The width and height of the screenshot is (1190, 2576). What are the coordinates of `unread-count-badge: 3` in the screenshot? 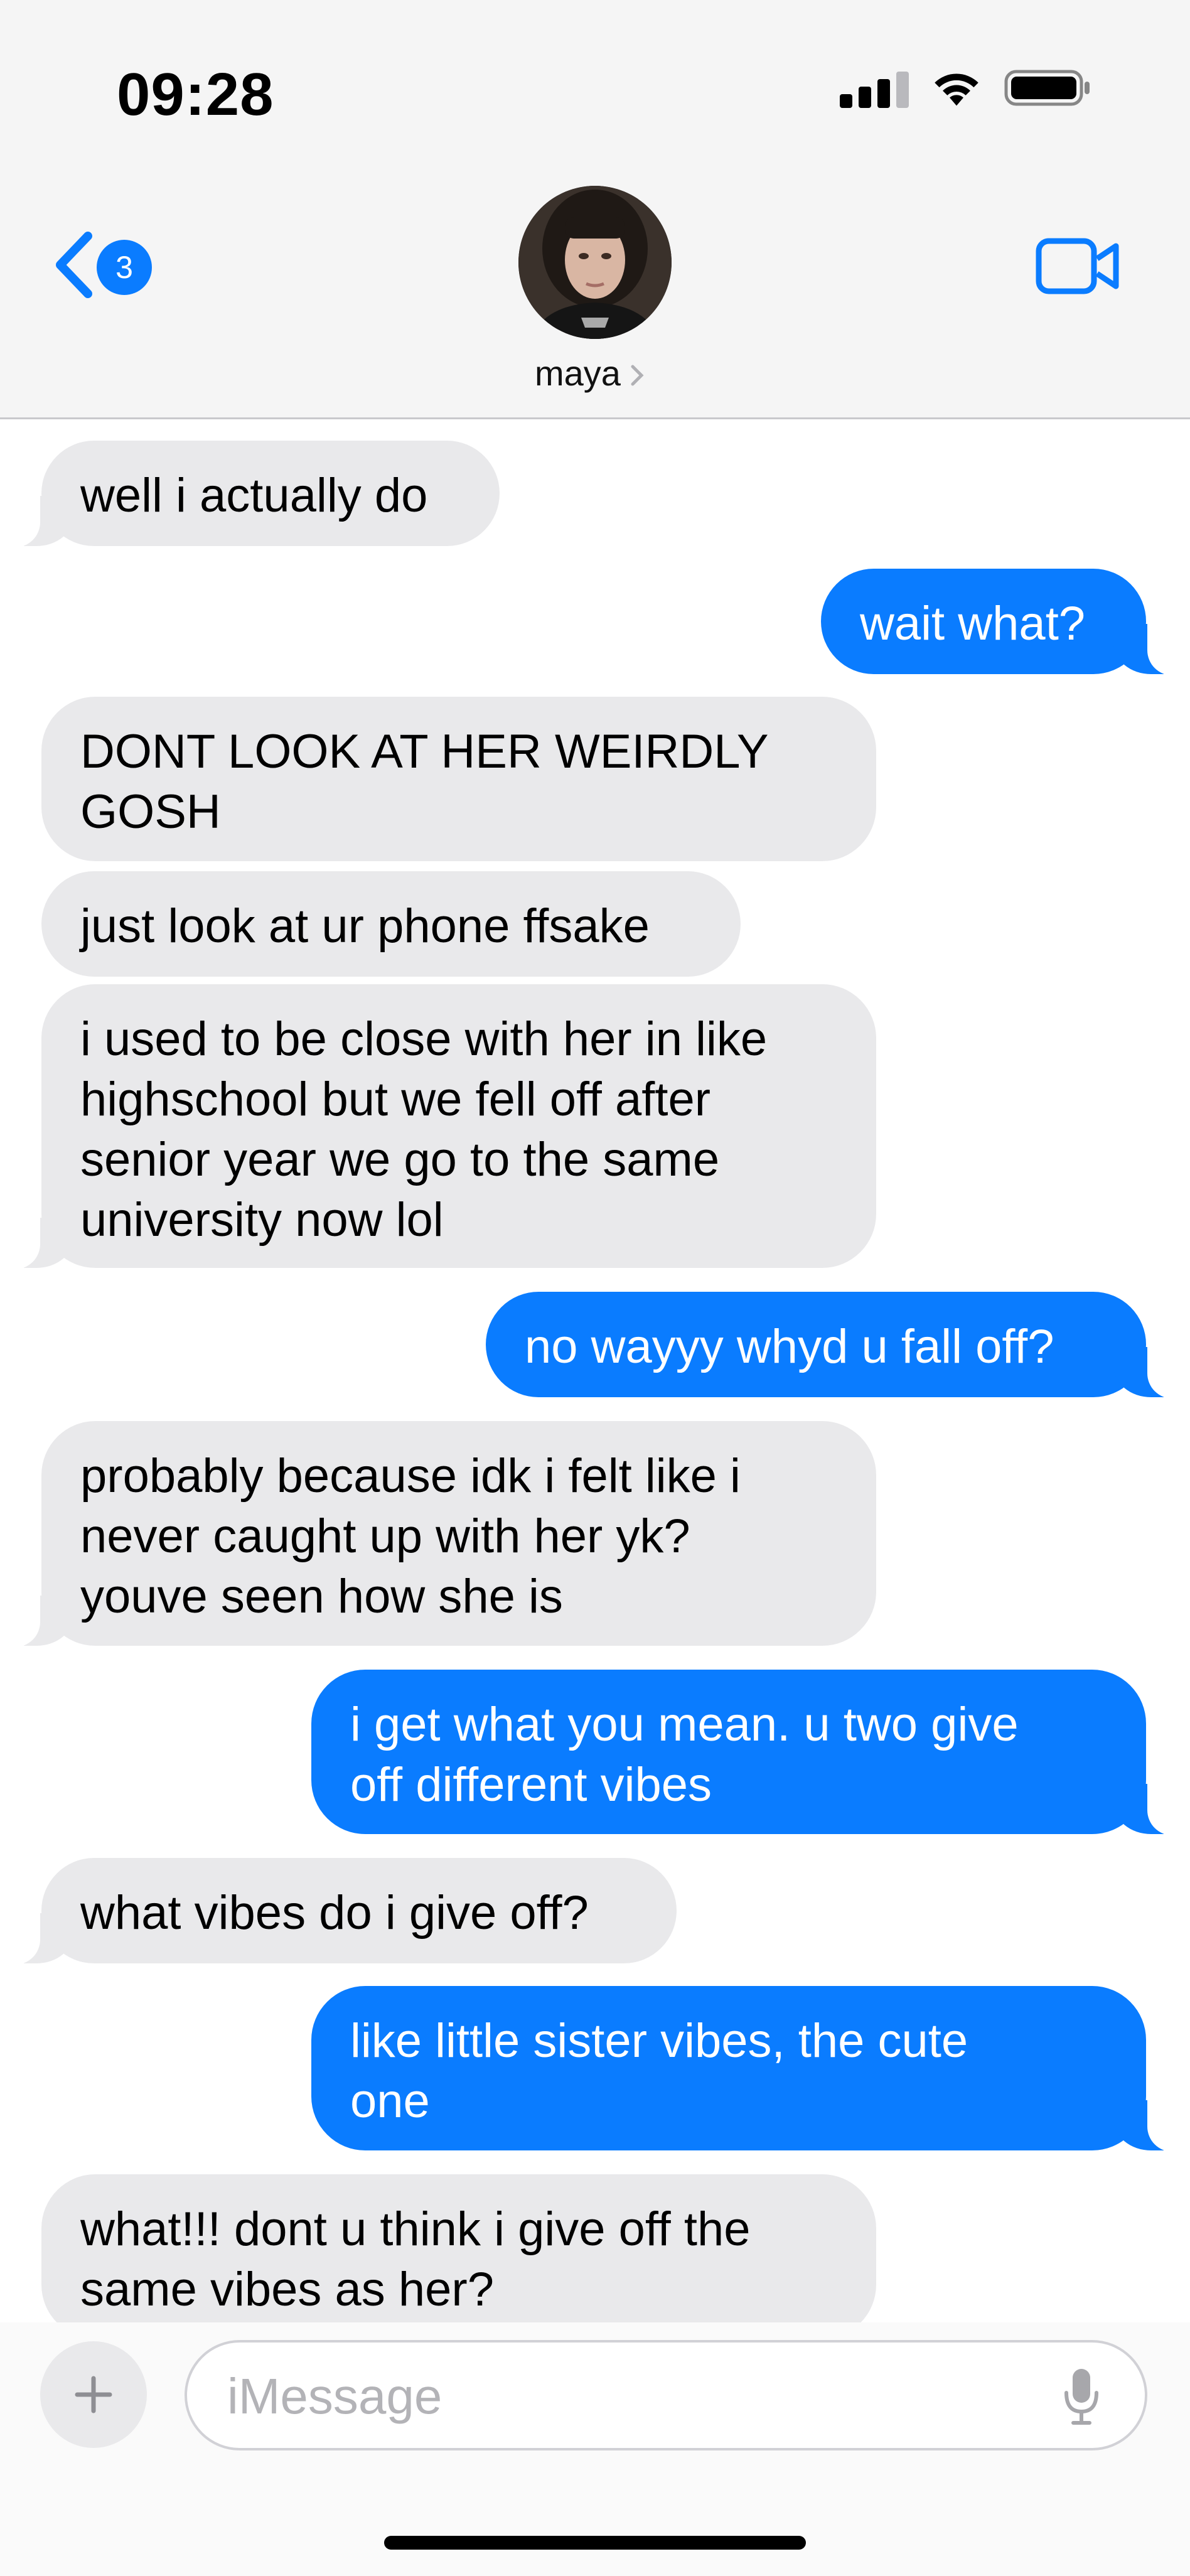 It's located at (125, 267).